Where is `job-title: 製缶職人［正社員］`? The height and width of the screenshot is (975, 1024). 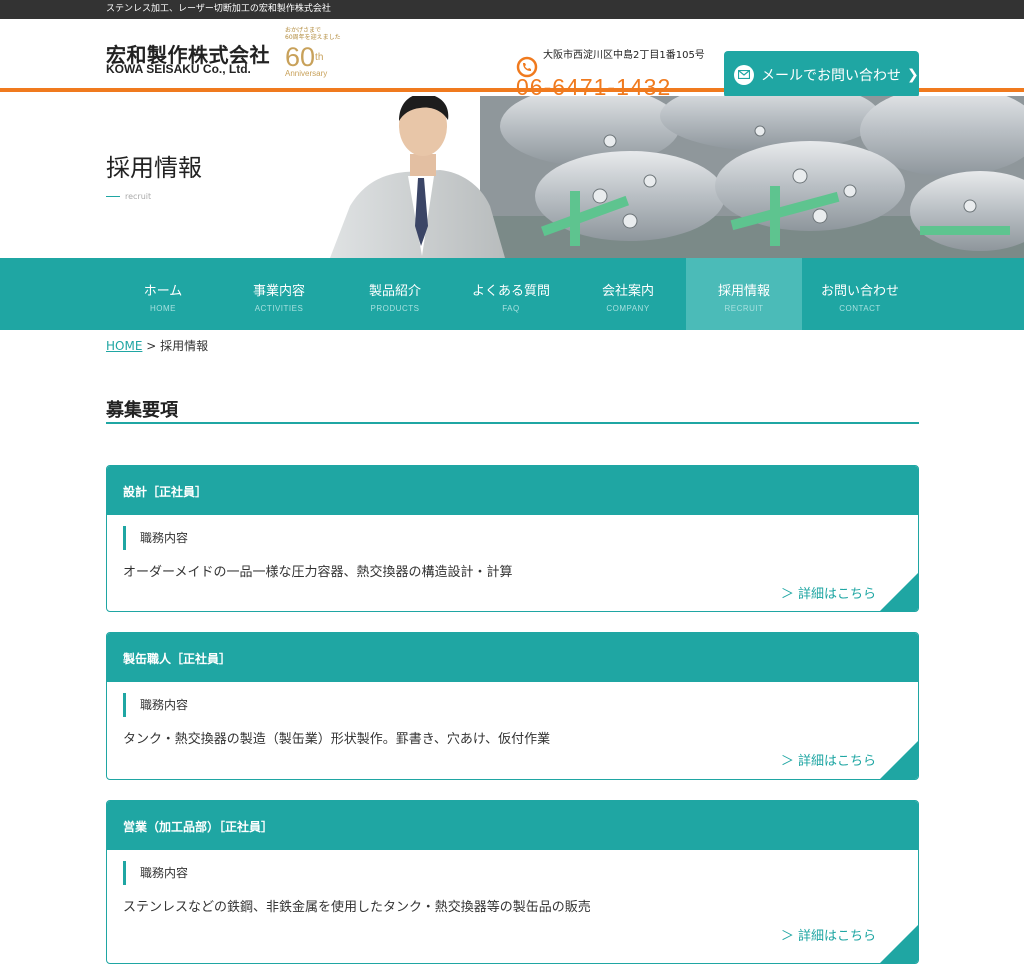 job-title: 製缶職人［正社員］ is located at coordinates (512, 657).